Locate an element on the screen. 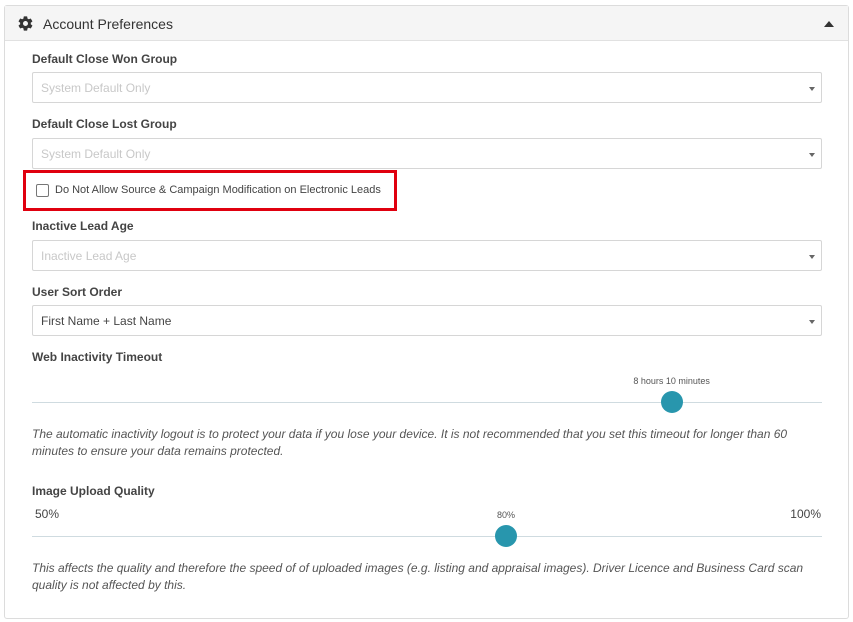 Image resolution: width=853 pixels, height=622 pixels. sort-order-label: User Sort Order is located at coordinates (77, 292).